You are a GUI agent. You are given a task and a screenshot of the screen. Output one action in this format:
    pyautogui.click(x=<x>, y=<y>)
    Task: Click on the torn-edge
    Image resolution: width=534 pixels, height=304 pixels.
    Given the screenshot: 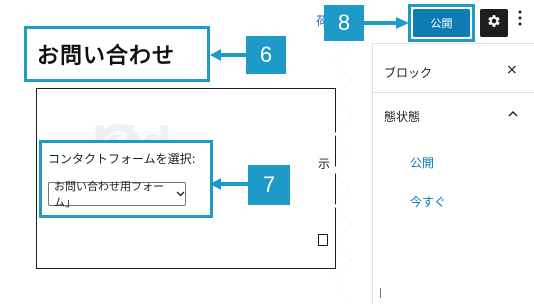 What is the action you would take?
    pyautogui.click(x=349, y=152)
    